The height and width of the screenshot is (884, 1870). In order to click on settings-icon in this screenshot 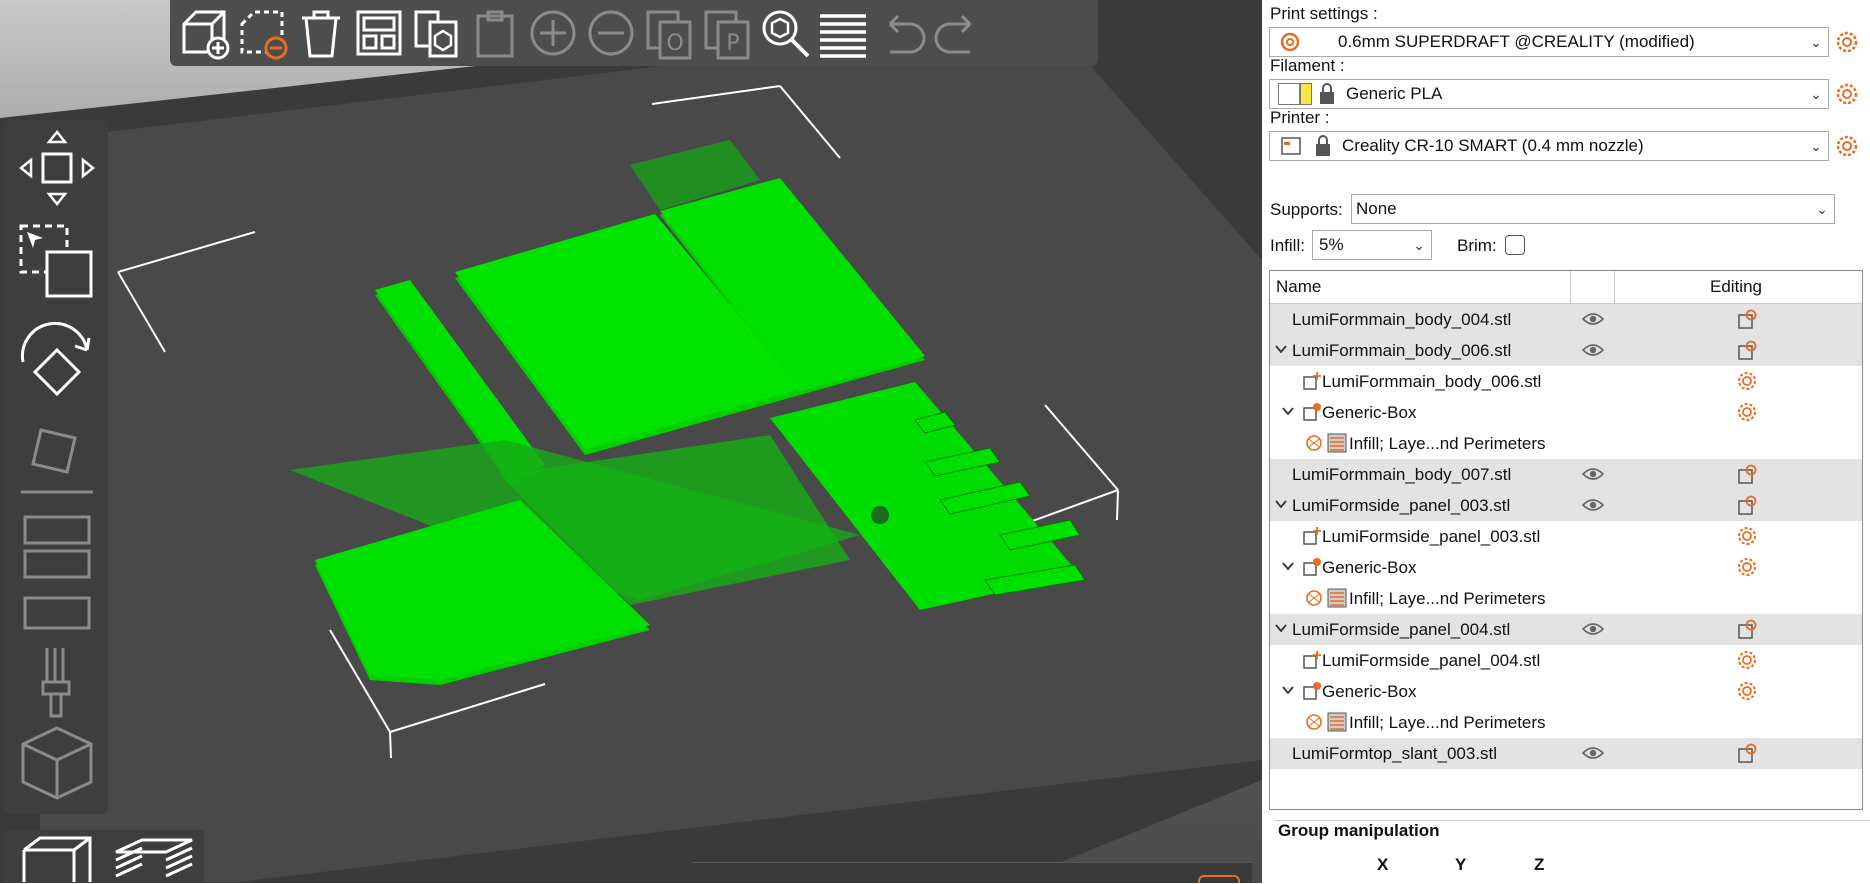, I will do `click(1314, 722)`.